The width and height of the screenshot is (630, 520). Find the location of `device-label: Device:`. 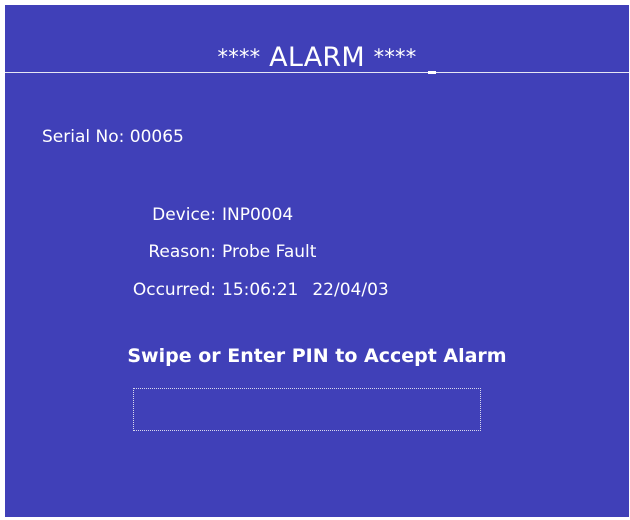

device-label: Device: is located at coordinates (184, 215).